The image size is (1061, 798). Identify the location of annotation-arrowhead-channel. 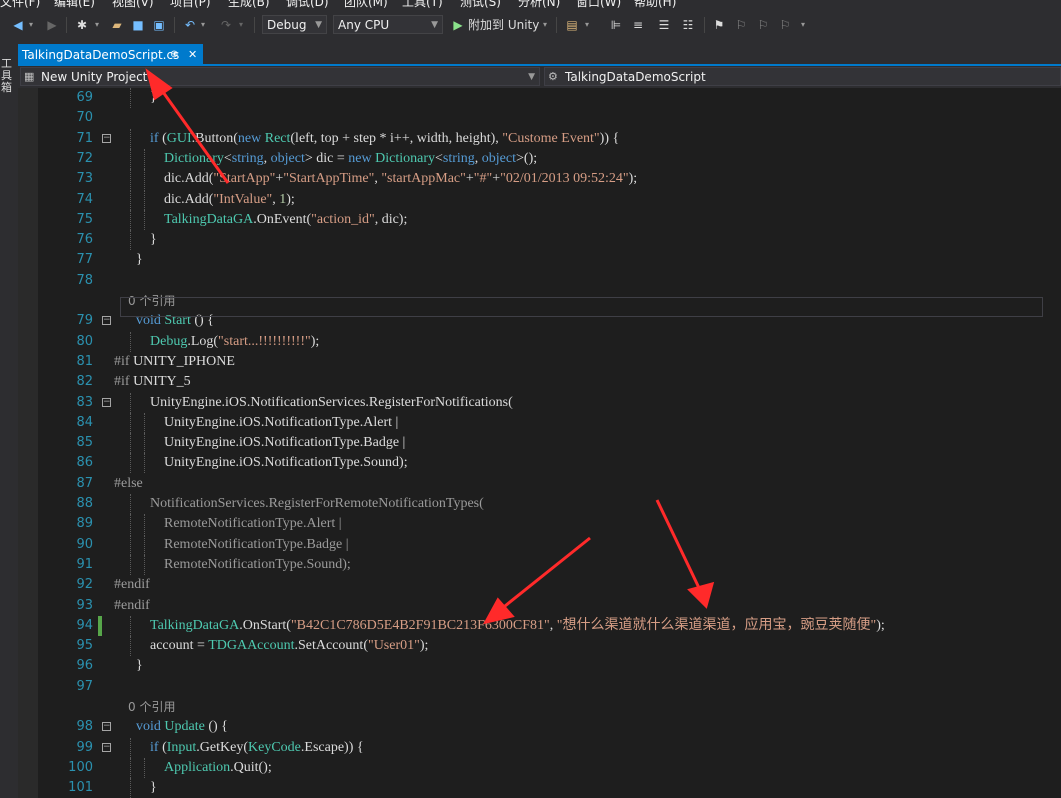
(701, 595).